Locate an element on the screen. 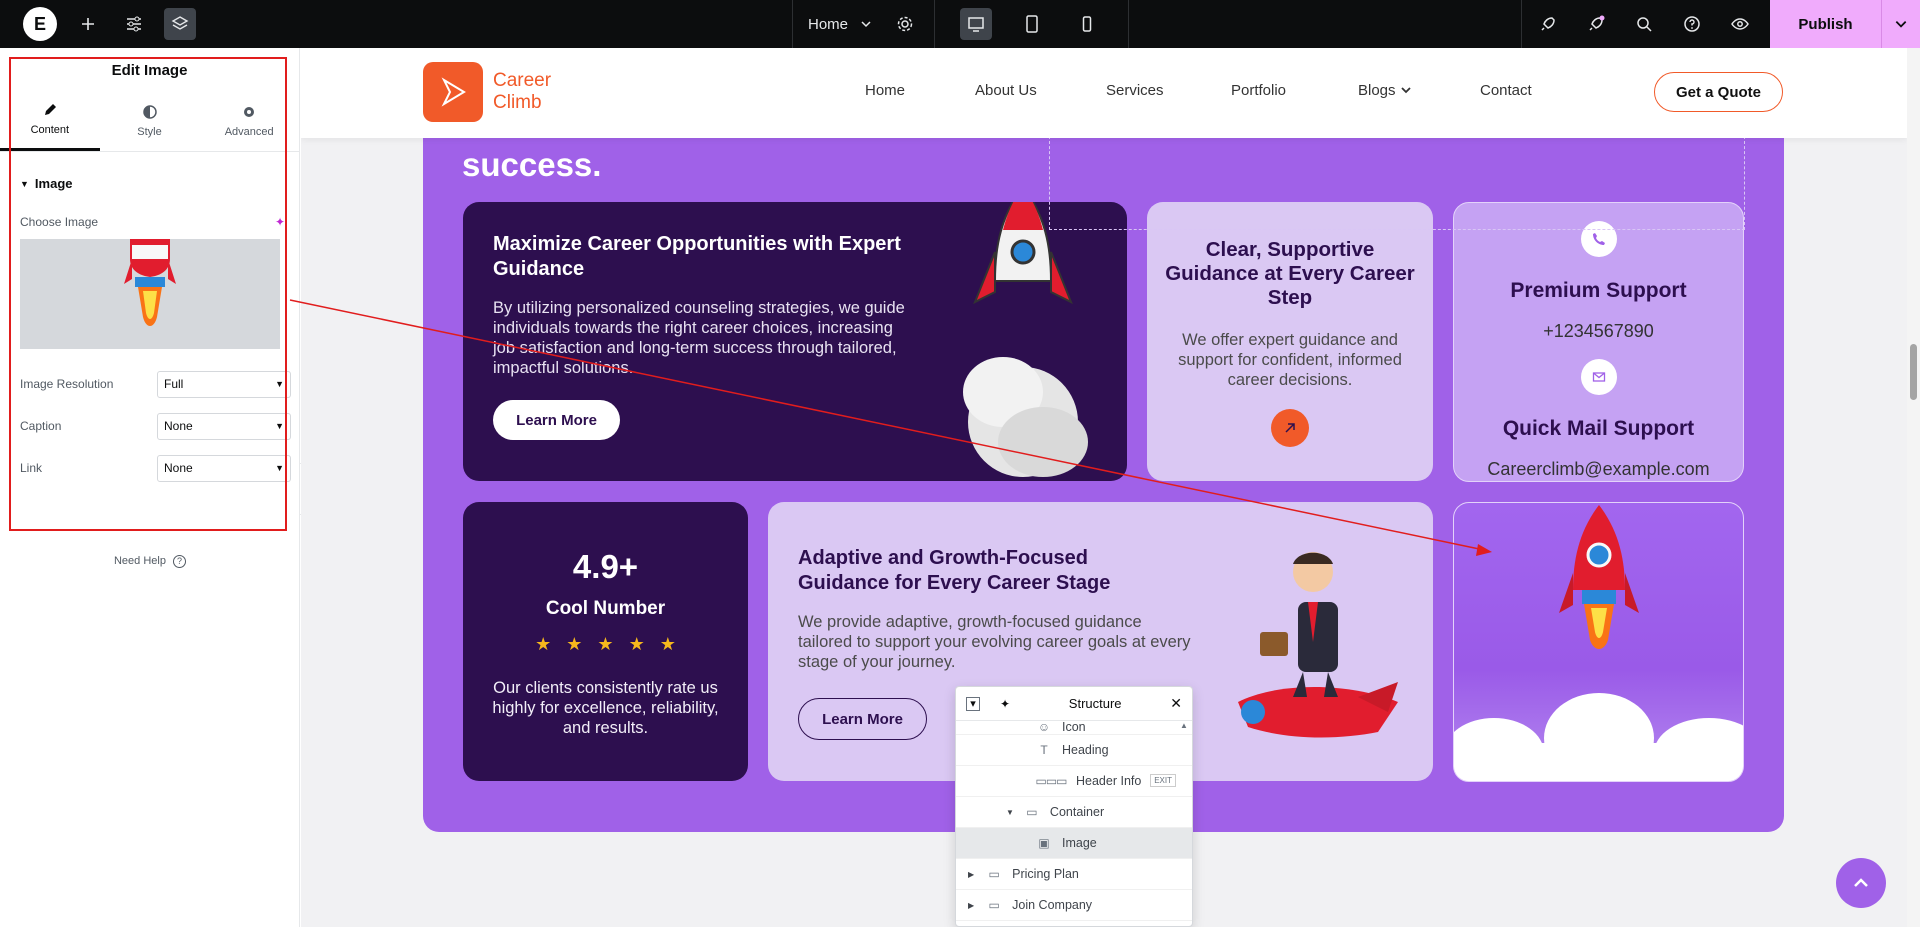 This screenshot has width=1920, height=927. publish-button: Publish is located at coordinates (1825, 24).